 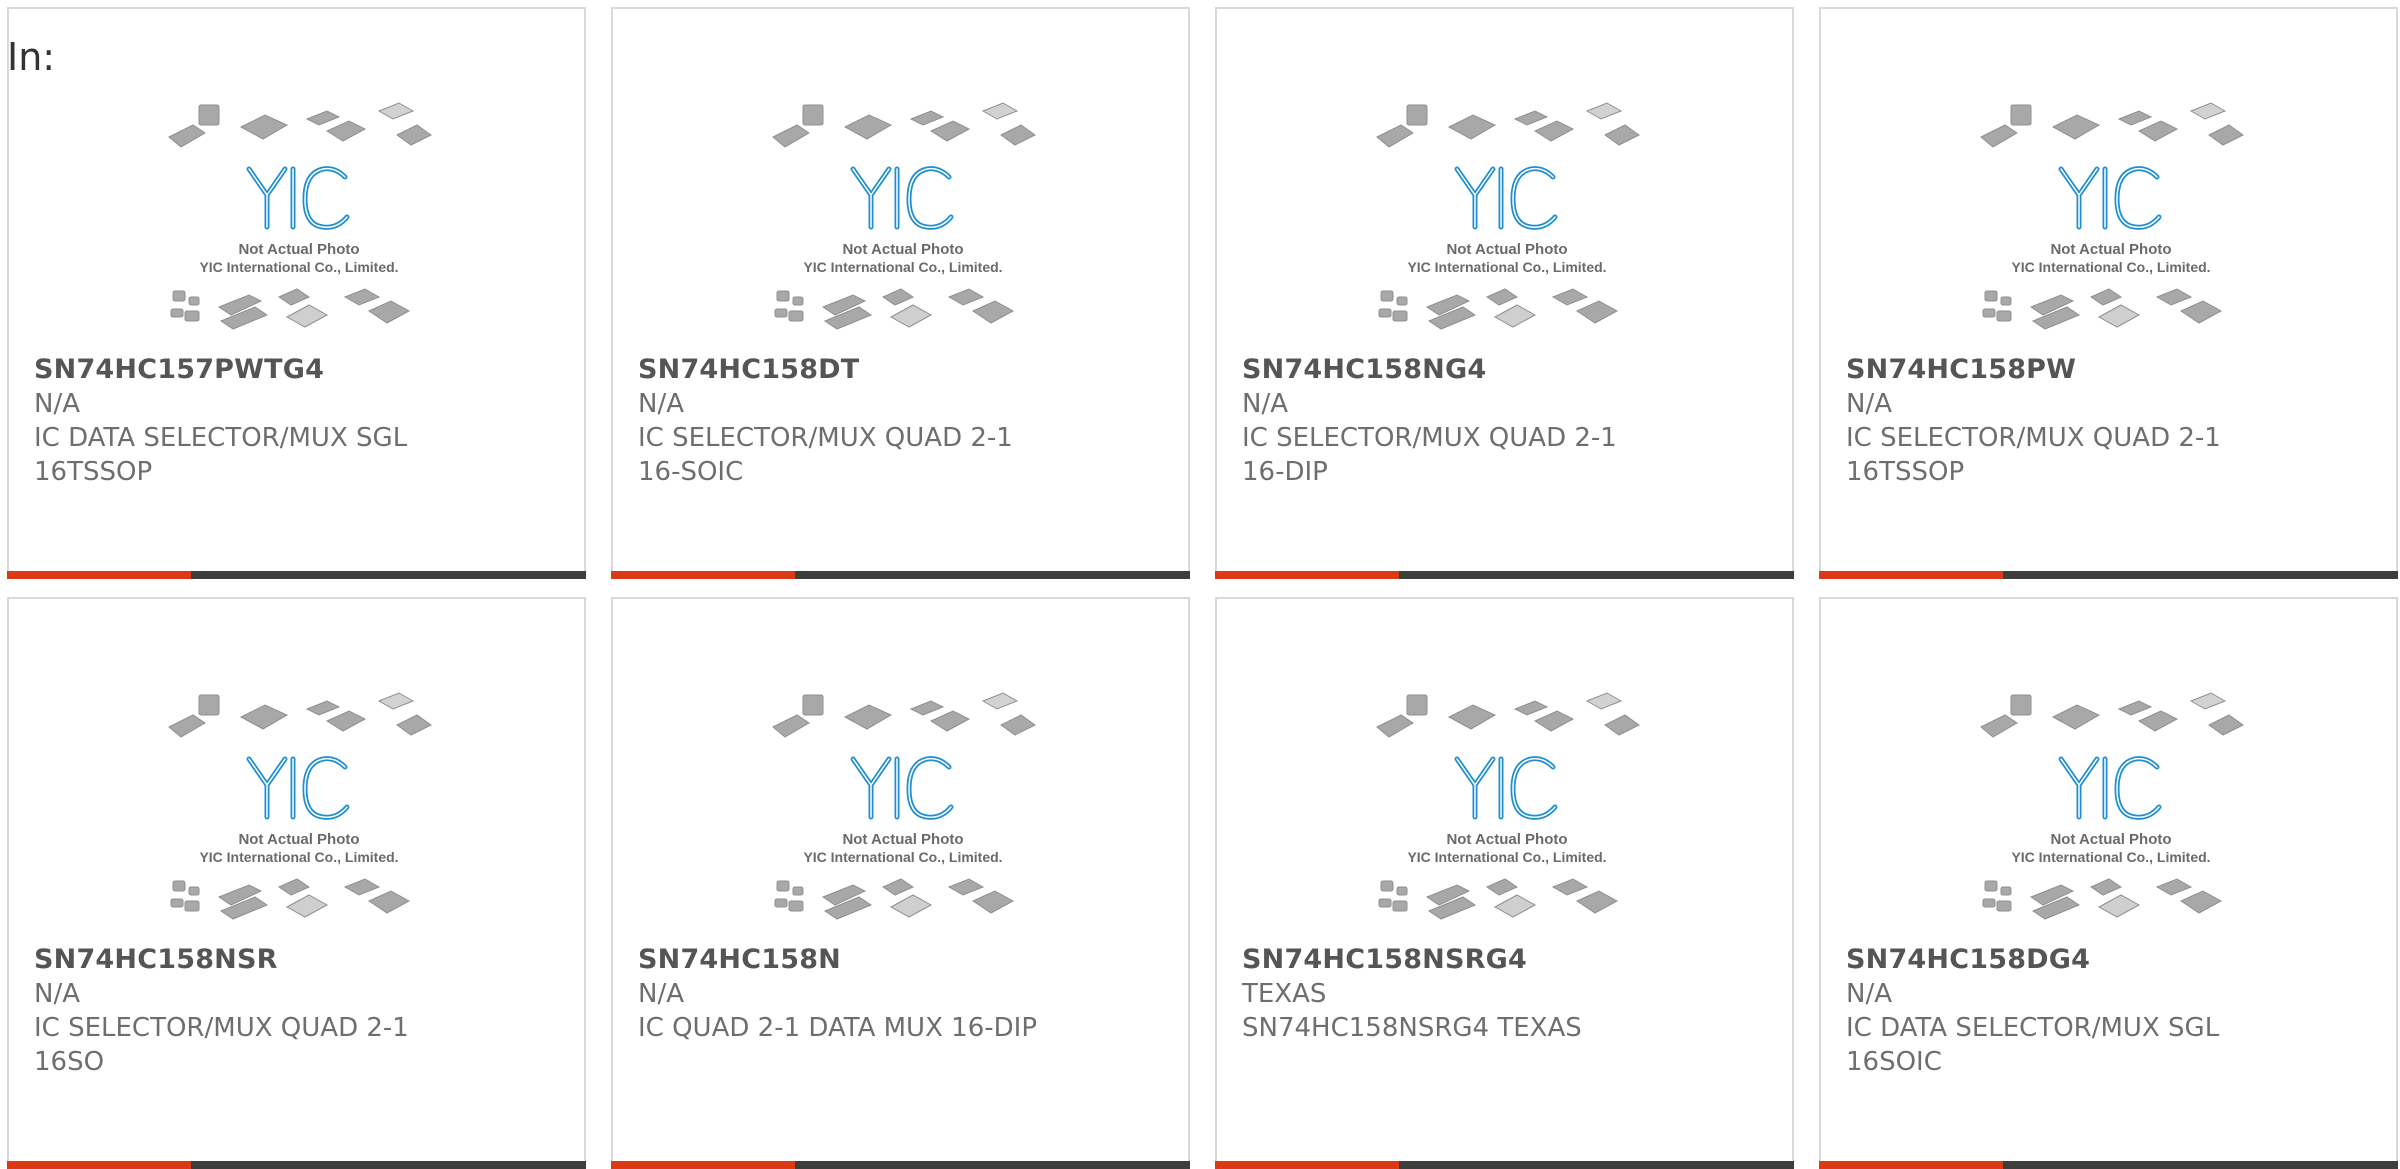 What do you see at coordinates (2033, 1045) in the screenshot?
I see `product-description: IC DATA SELECTOR/MUX SGL 16SOIC` at bounding box center [2033, 1045].